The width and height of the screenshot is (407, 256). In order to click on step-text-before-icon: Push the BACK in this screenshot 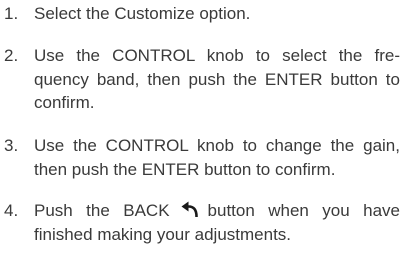, I will do `click(102, 210)`.